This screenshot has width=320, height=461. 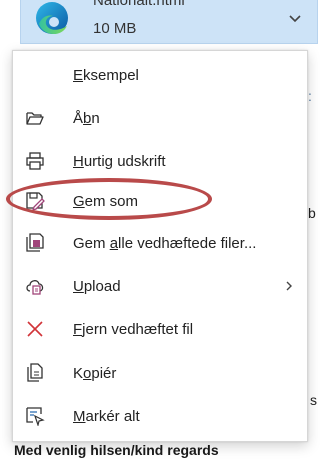 I want to click on menu-item-label: Eksempel, so click(x=106, y=75).